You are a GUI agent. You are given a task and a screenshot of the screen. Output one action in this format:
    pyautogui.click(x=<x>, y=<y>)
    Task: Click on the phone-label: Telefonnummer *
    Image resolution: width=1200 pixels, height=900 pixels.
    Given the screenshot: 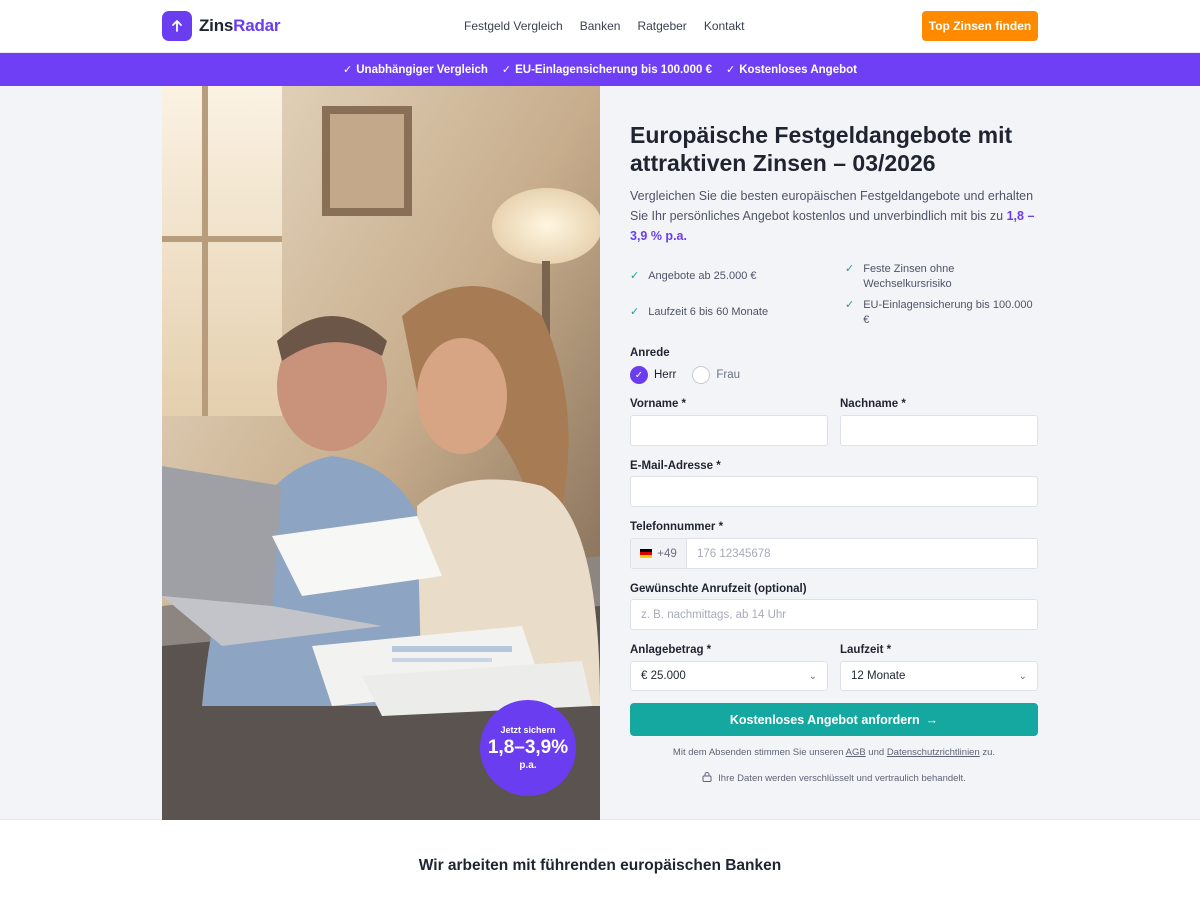 What is the action you would take?
    pyautogui.click(x=677, y=527)
    